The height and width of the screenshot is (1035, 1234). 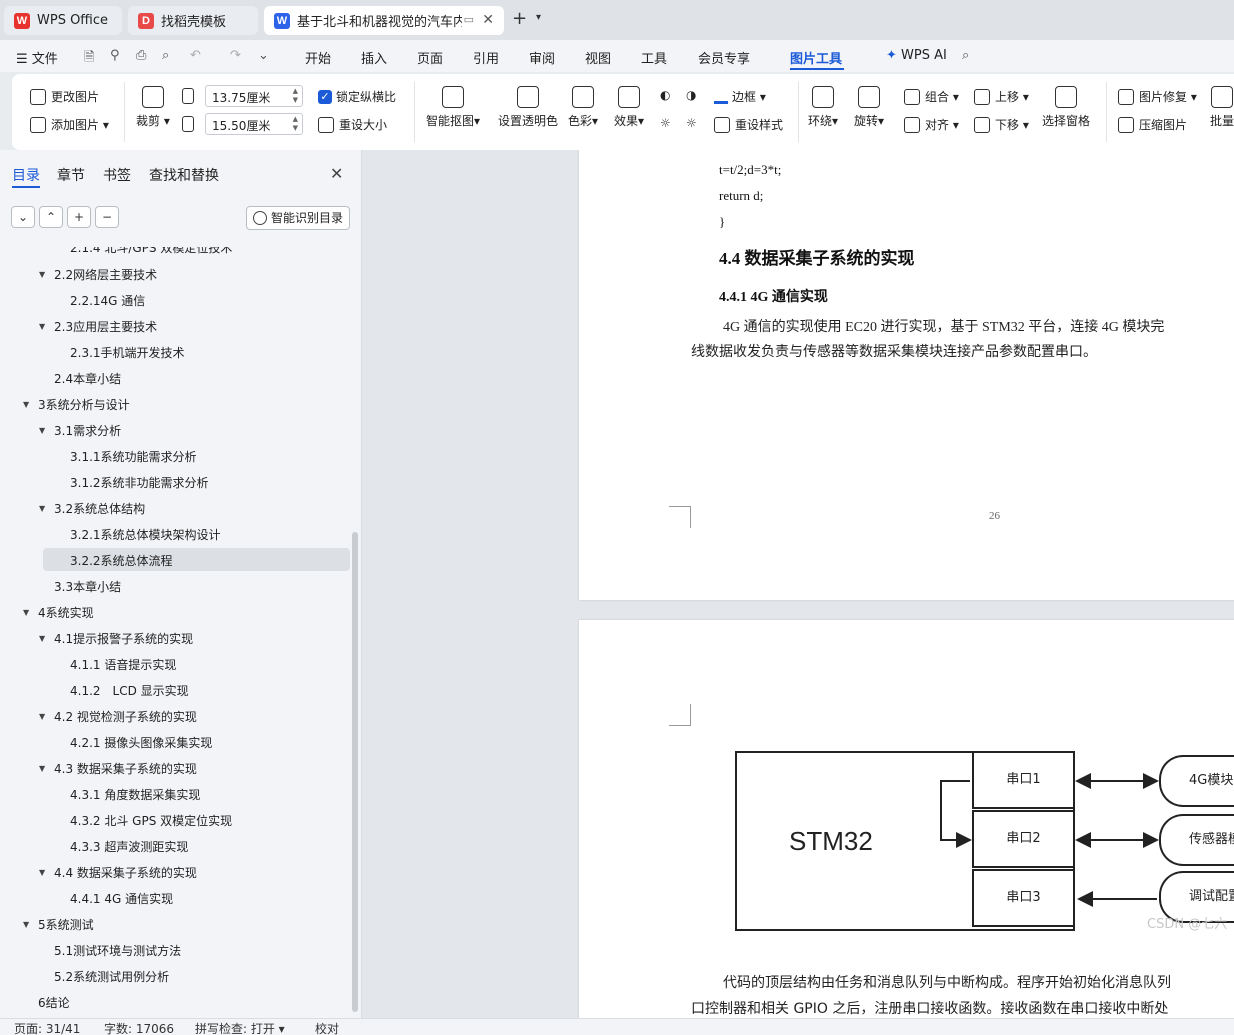 I want to click on toc-item: 5.1测试环境与测试方法, so click(x=117, y=951).